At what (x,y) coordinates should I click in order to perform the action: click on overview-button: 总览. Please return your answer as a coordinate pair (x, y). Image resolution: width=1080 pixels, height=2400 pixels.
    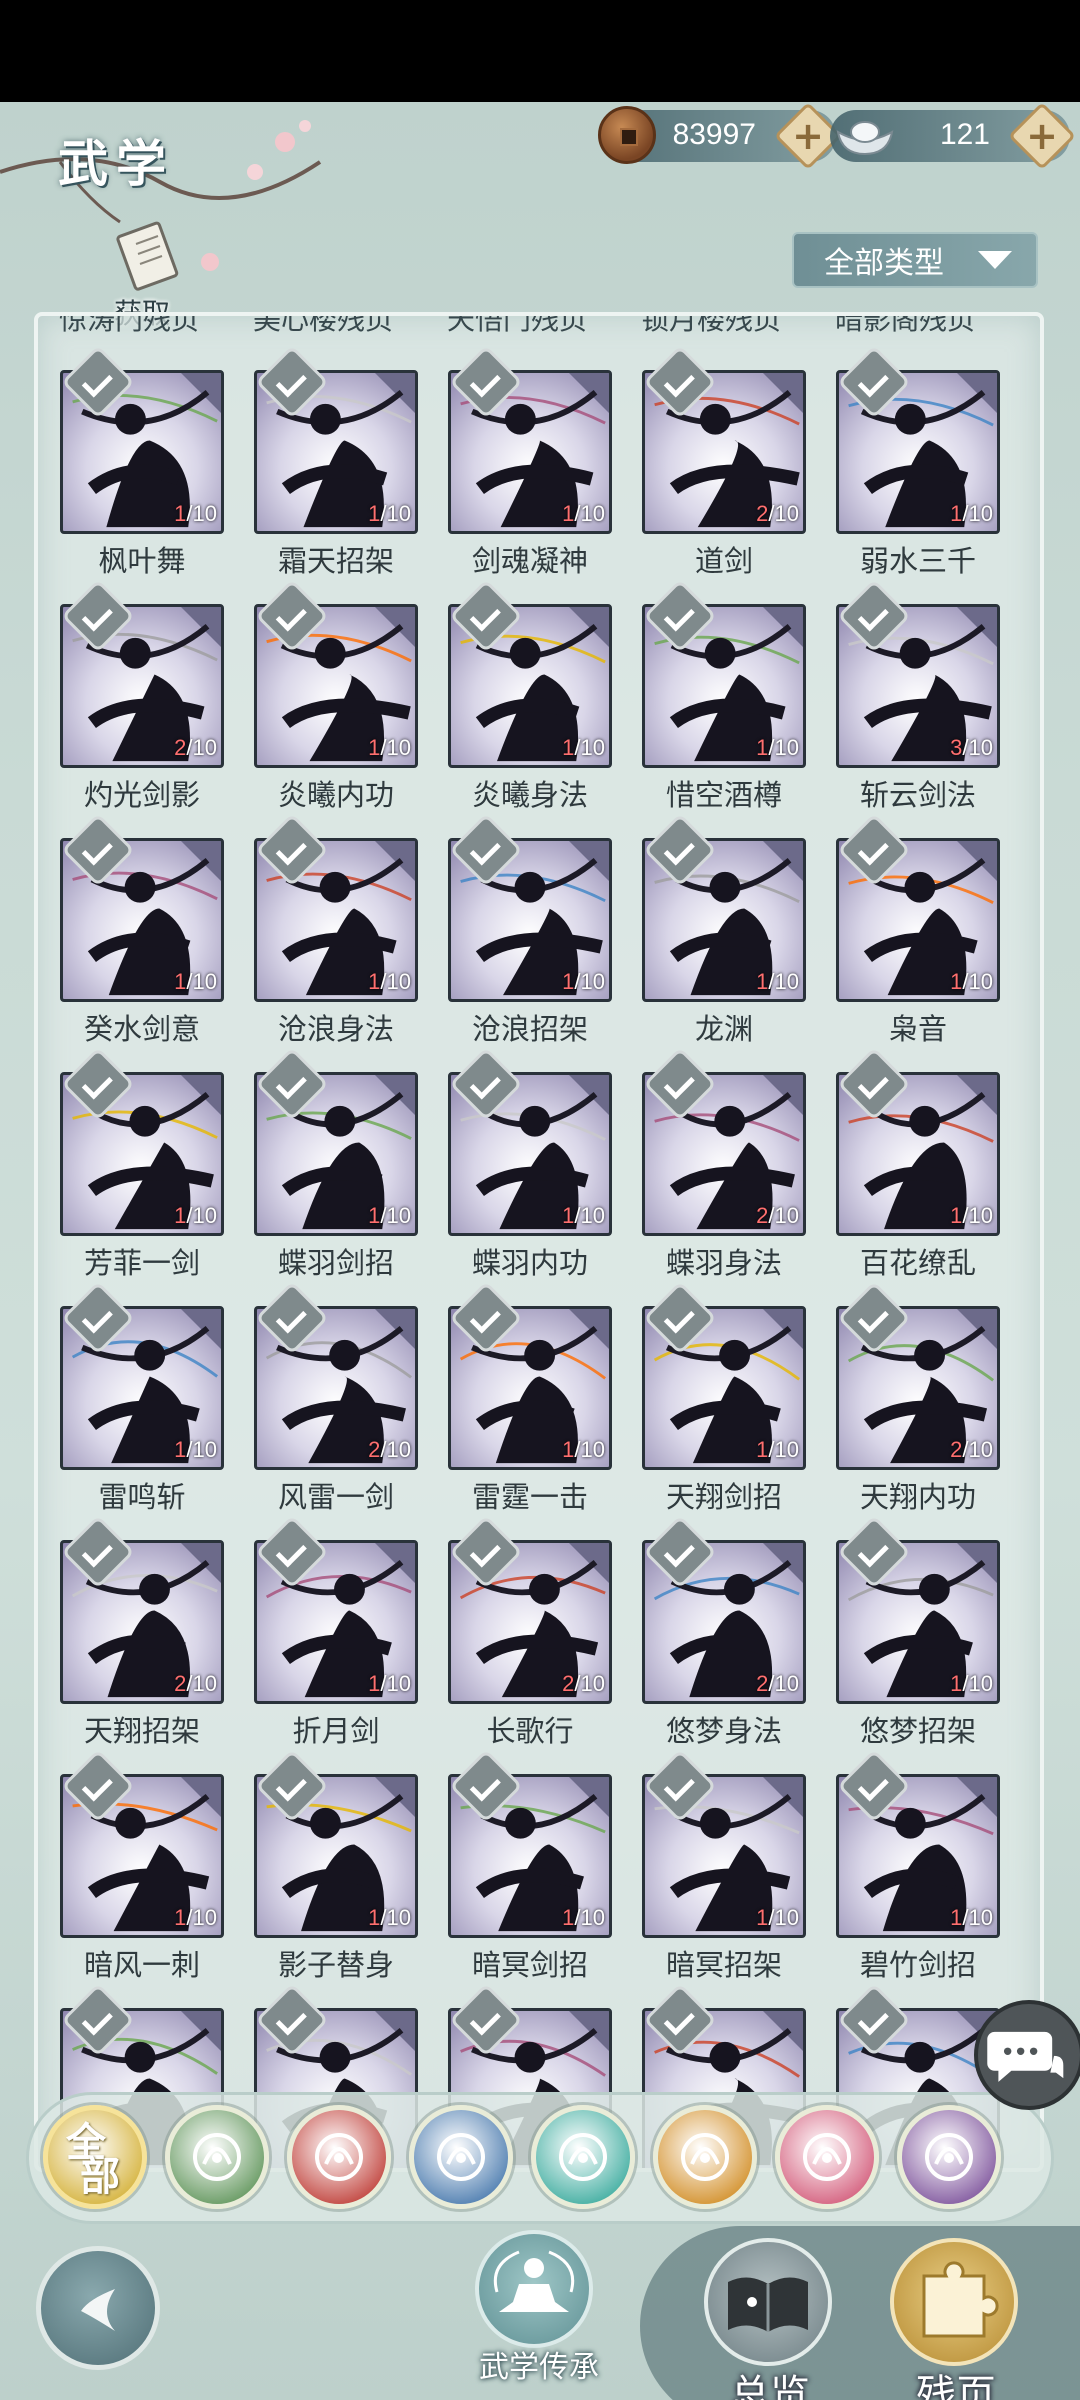
    Looking at the image, I should click on (770, 2319).